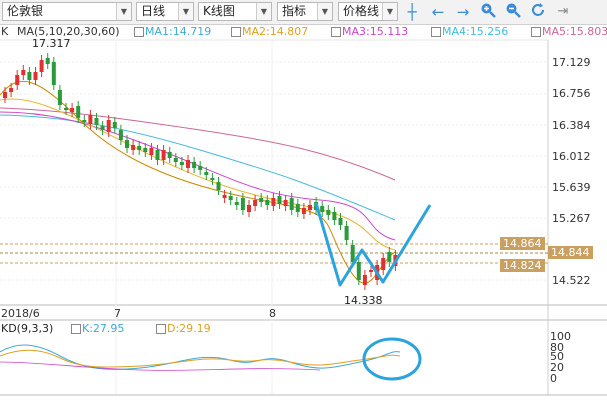  I want to click on kd-k-legend: K:27.95, so click(97, 328).